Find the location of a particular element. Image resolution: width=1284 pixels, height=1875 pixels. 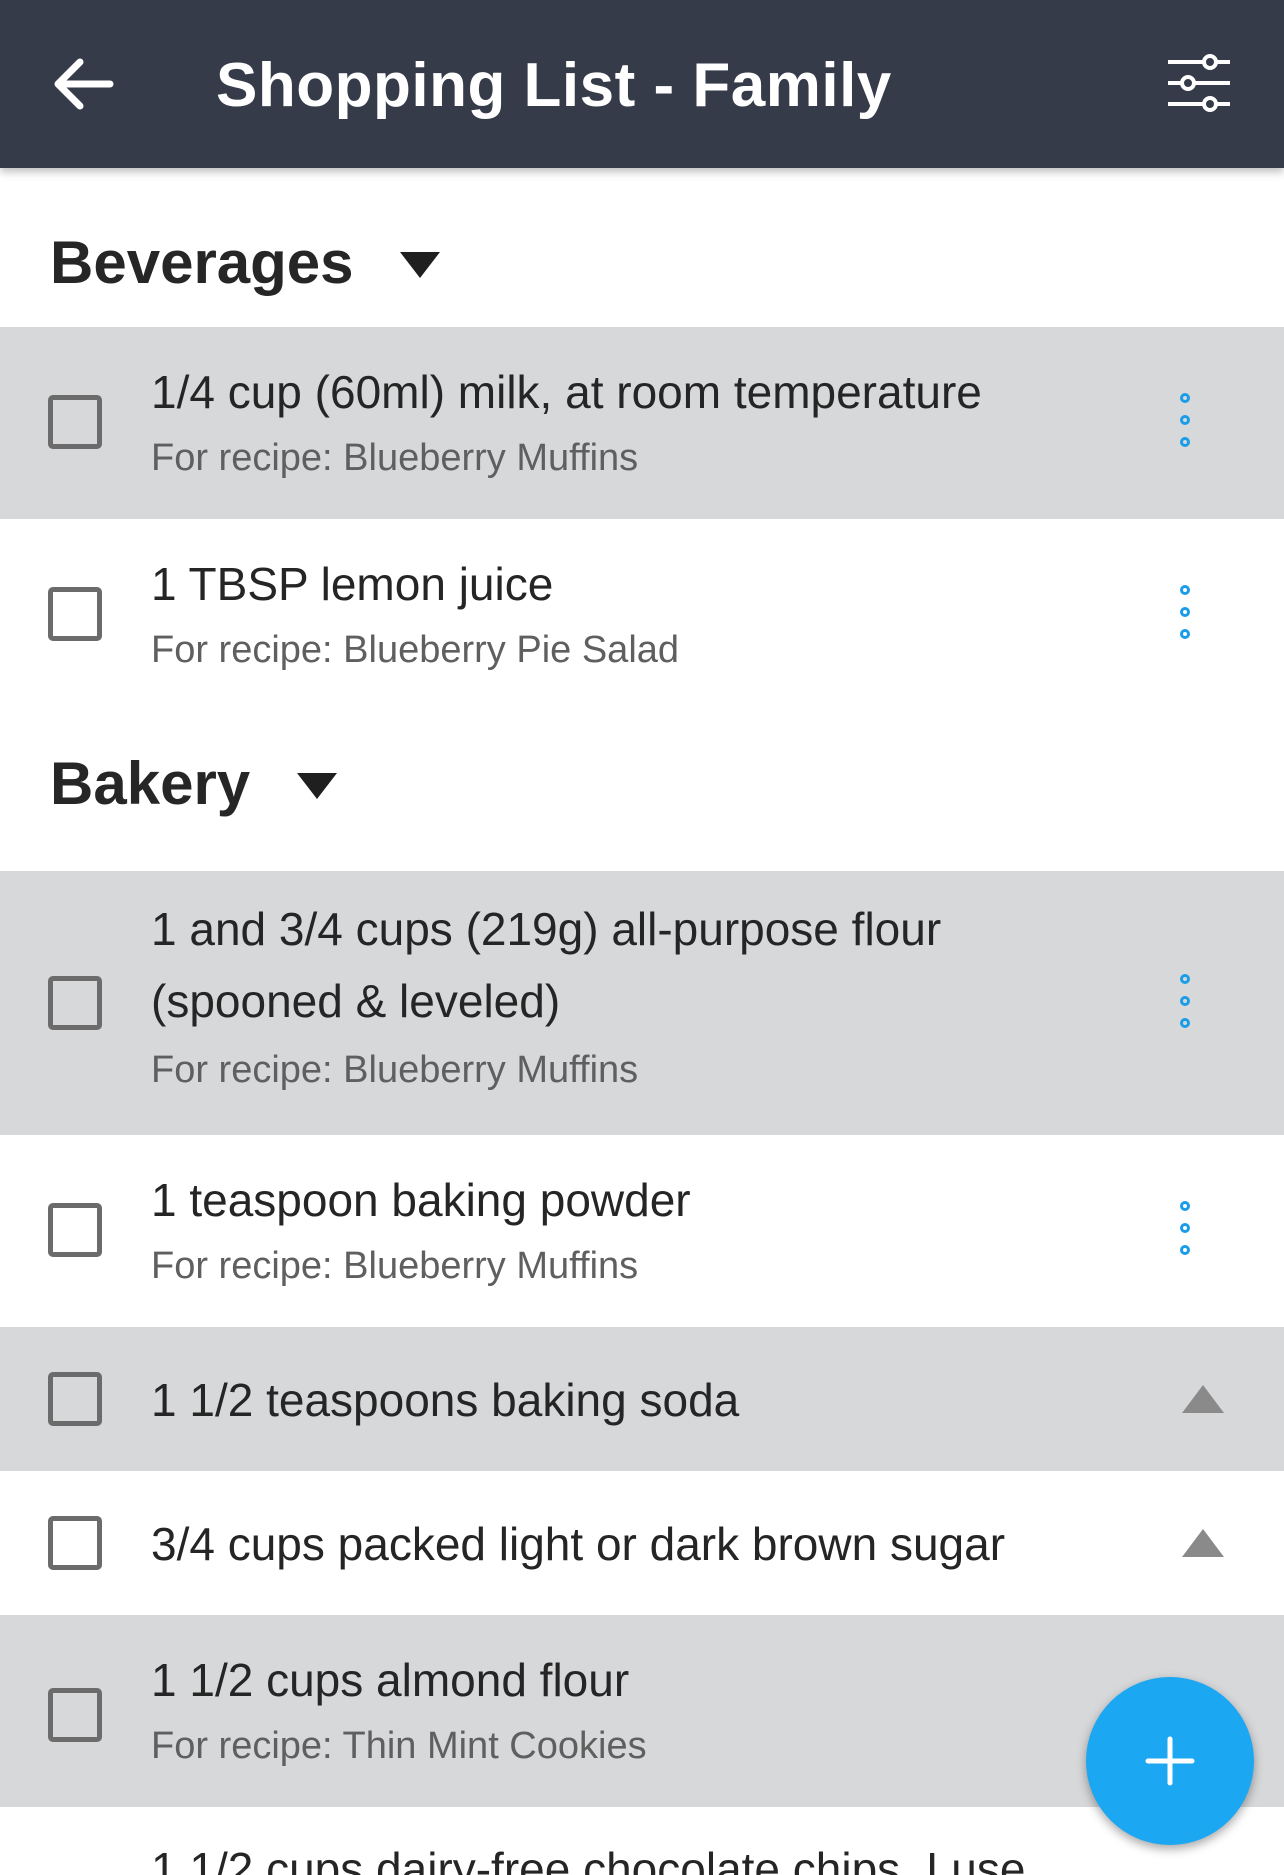

list-item: 1 1/2 teaspoons baking soda is located at coordinates (642, 1399).